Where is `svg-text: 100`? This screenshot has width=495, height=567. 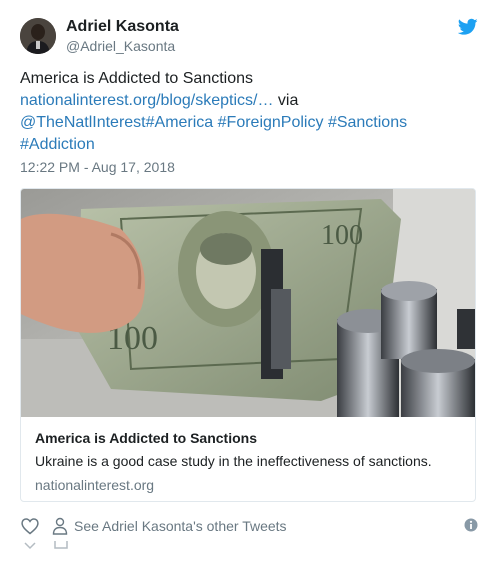
svg-text: 100 is located at coordinates (342, 235).